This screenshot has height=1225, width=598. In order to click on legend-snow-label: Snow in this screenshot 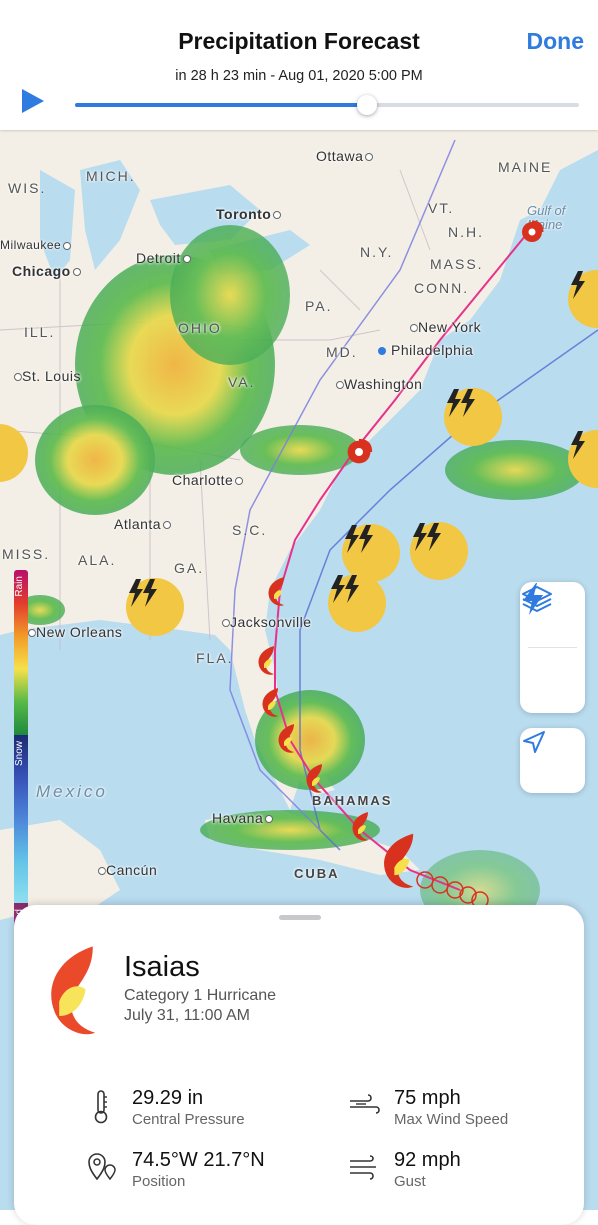, I will do `click(19, 754)`.